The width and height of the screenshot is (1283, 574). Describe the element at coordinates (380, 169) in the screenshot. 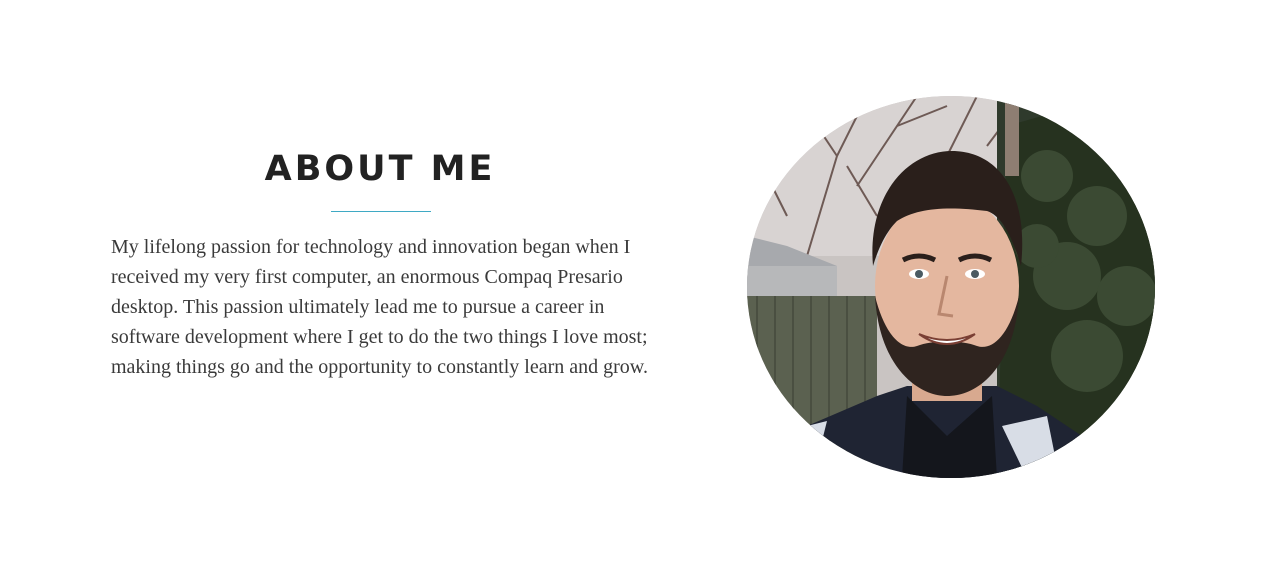

I see `about-heading: ABOUT ME` at that location.